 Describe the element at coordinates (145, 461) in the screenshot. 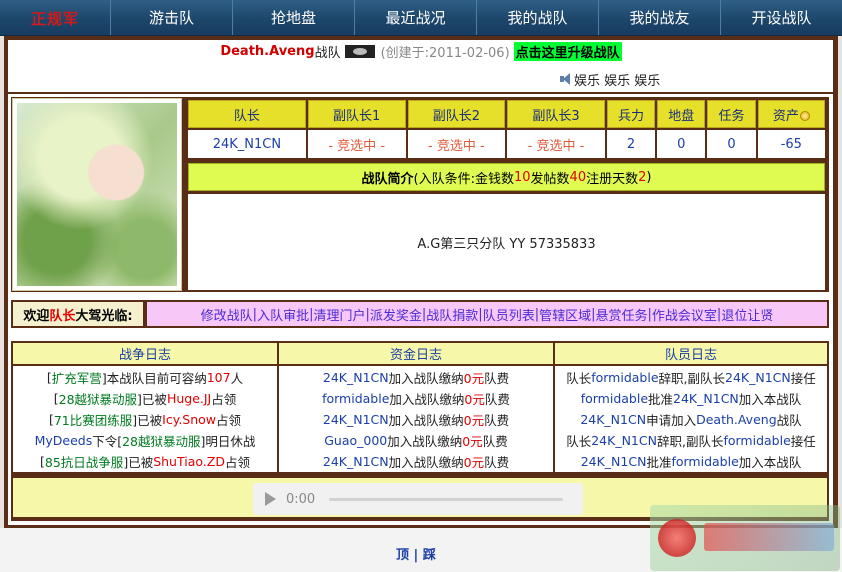

I see `log-row: [85抗日战争服]已被 ShuTiao.ZD 占领` at that location.